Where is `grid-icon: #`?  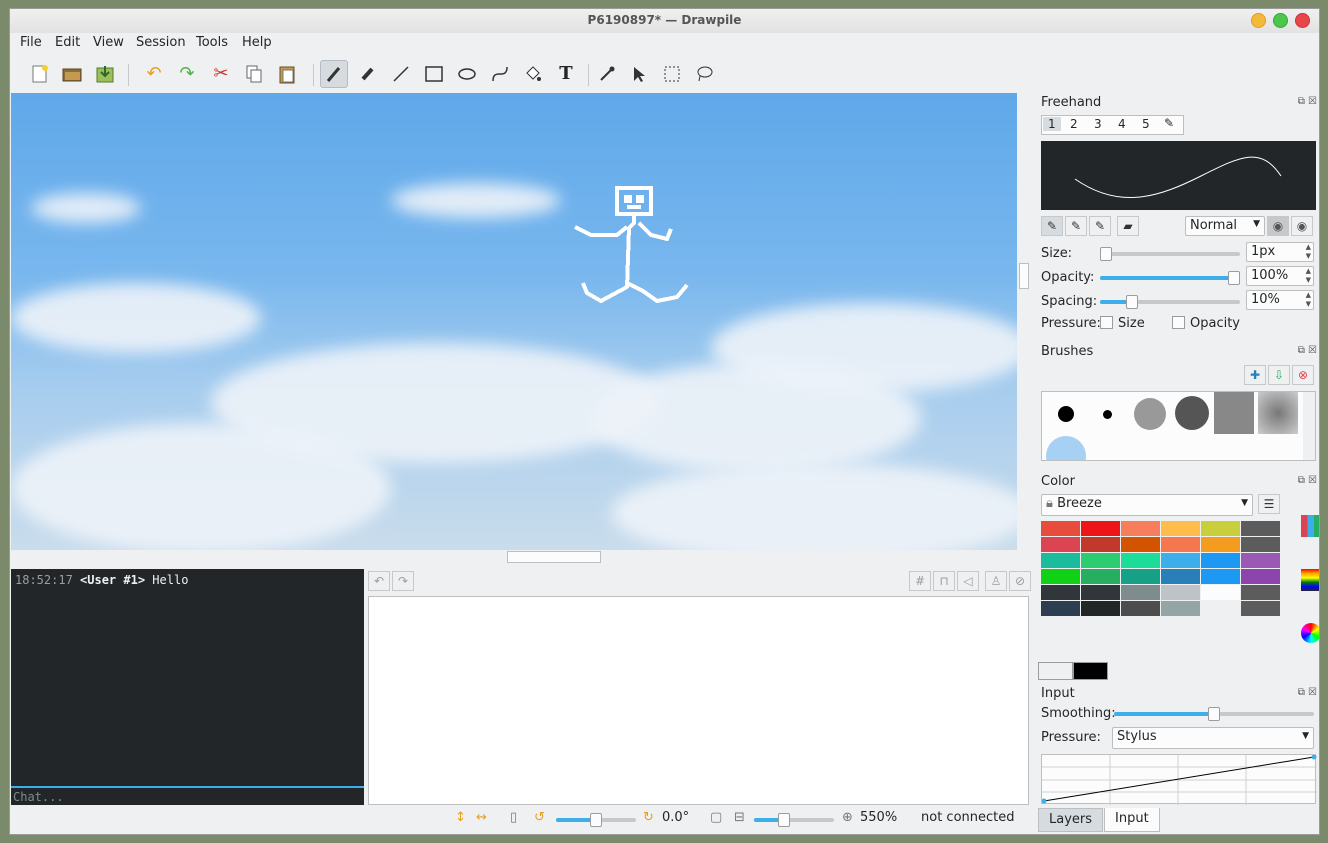
grid-icon: # is located at coordinates (920, 581).